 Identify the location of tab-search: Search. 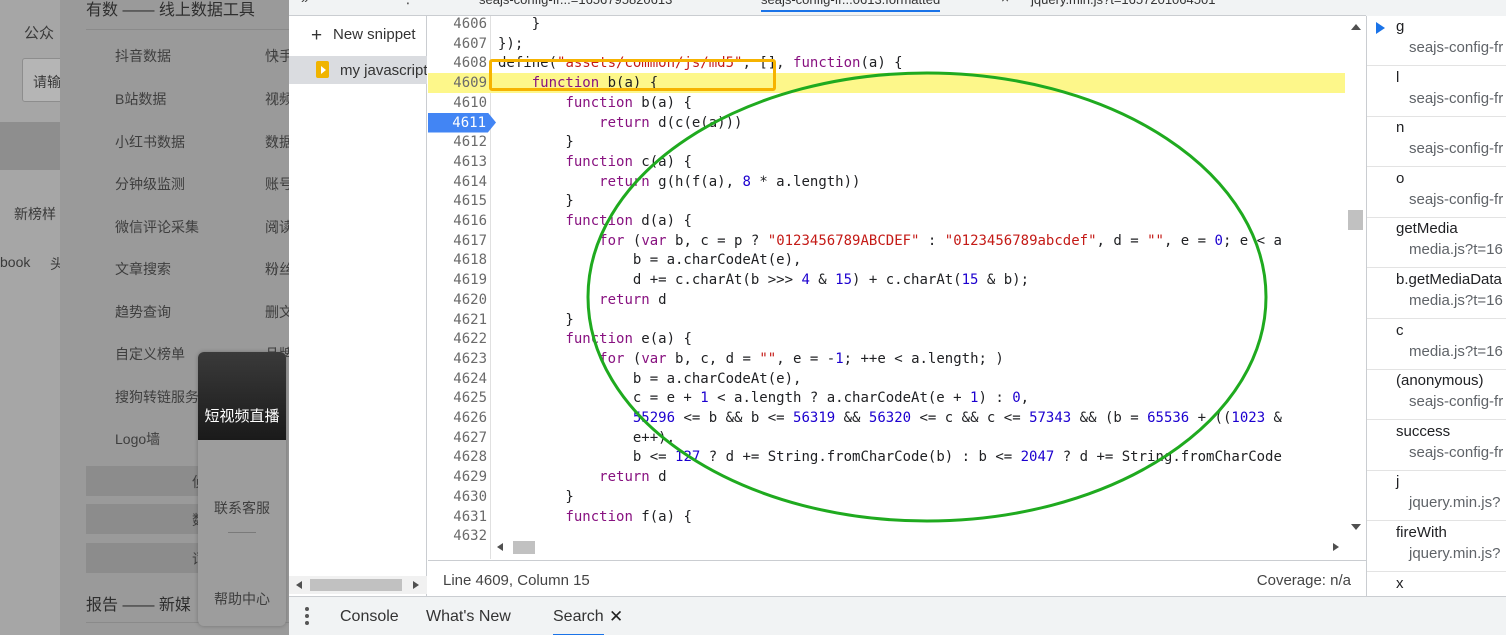
(578, 621).